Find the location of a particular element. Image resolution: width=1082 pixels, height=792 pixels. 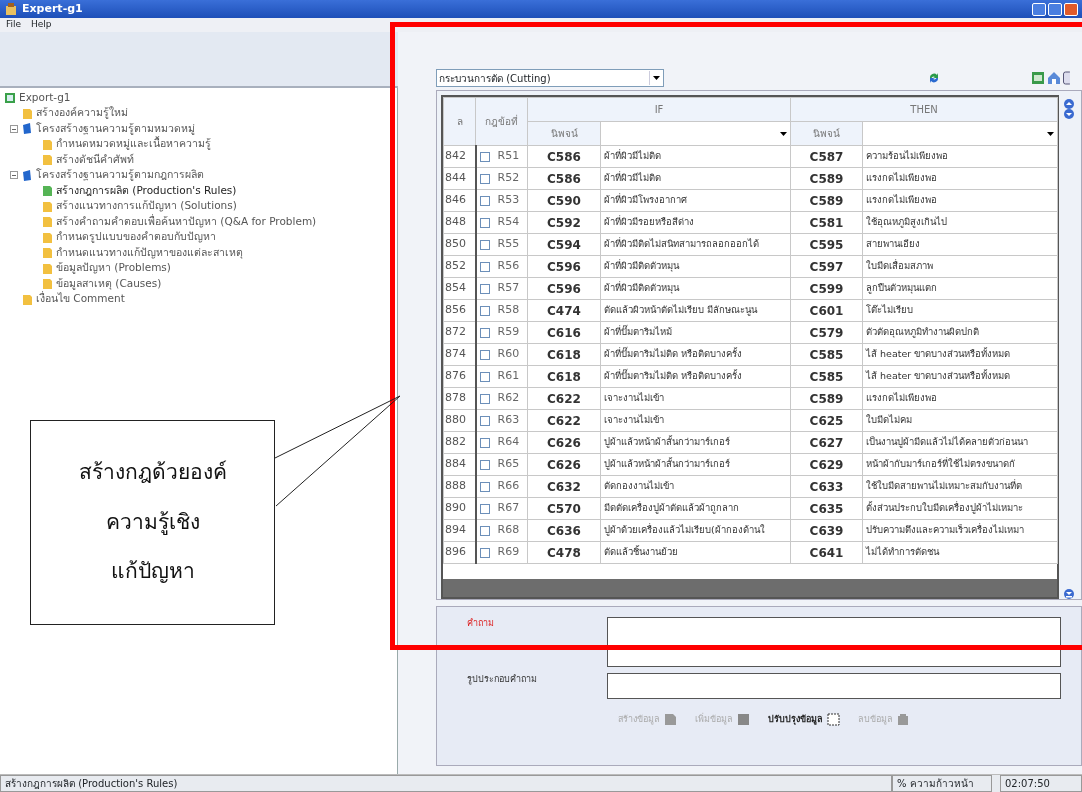

process-dropdown: กระบวนการตัด (Cutting) is located at coordinates (550, 78).